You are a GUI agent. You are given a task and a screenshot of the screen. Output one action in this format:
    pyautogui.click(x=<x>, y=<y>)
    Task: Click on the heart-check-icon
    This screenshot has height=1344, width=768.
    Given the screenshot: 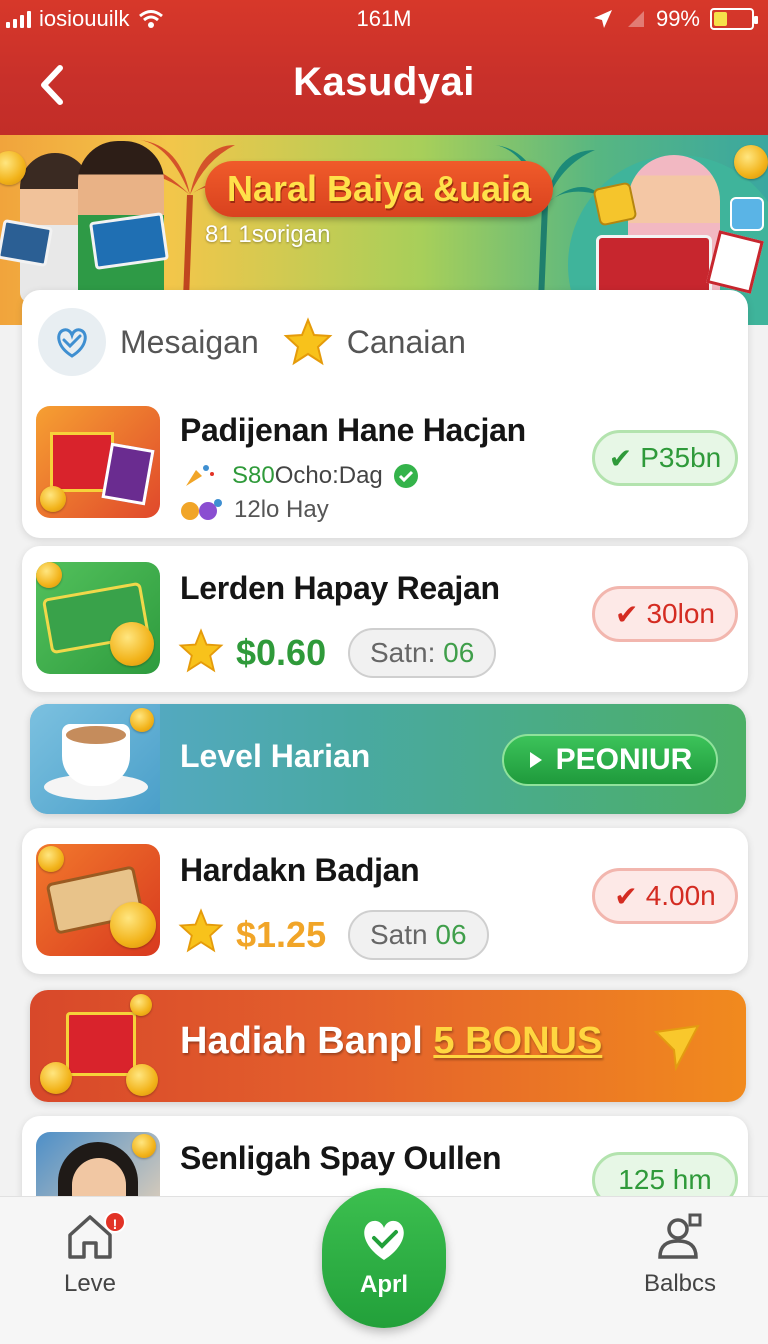 What is the action you would take?
    pyautogui.click(x=384, y=1240)
    